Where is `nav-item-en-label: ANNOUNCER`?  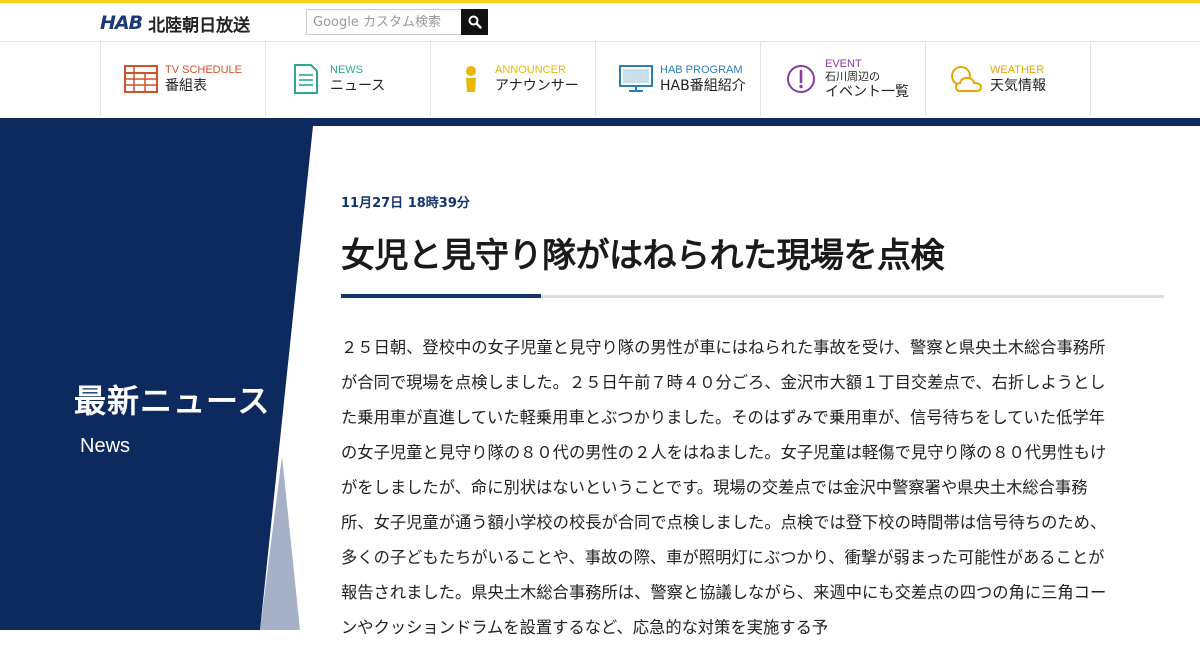
nav-item-en-label: ANNOUNCER is located at coordinates (530, 69).